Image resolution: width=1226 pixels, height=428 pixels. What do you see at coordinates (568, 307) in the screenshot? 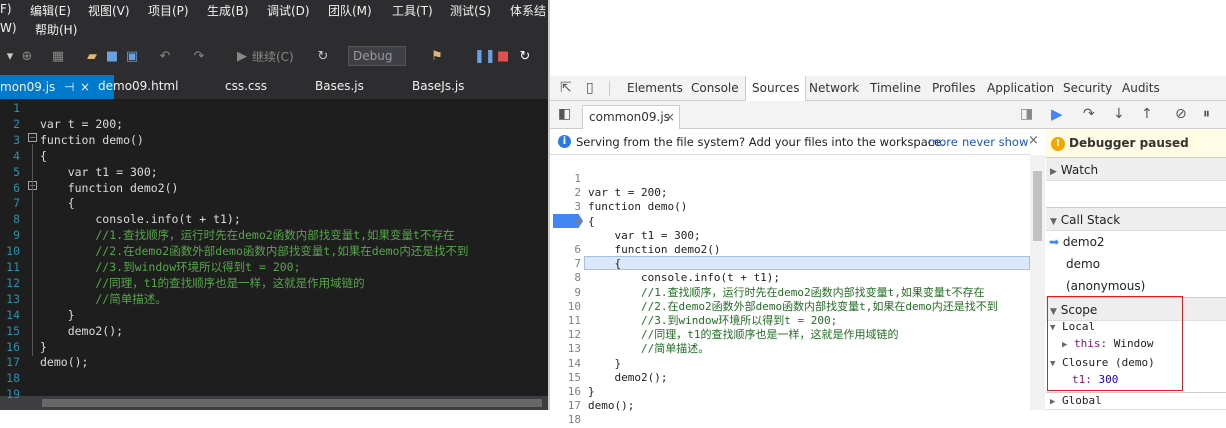
I see `line-number: 10` at bounding box center [568, 307].